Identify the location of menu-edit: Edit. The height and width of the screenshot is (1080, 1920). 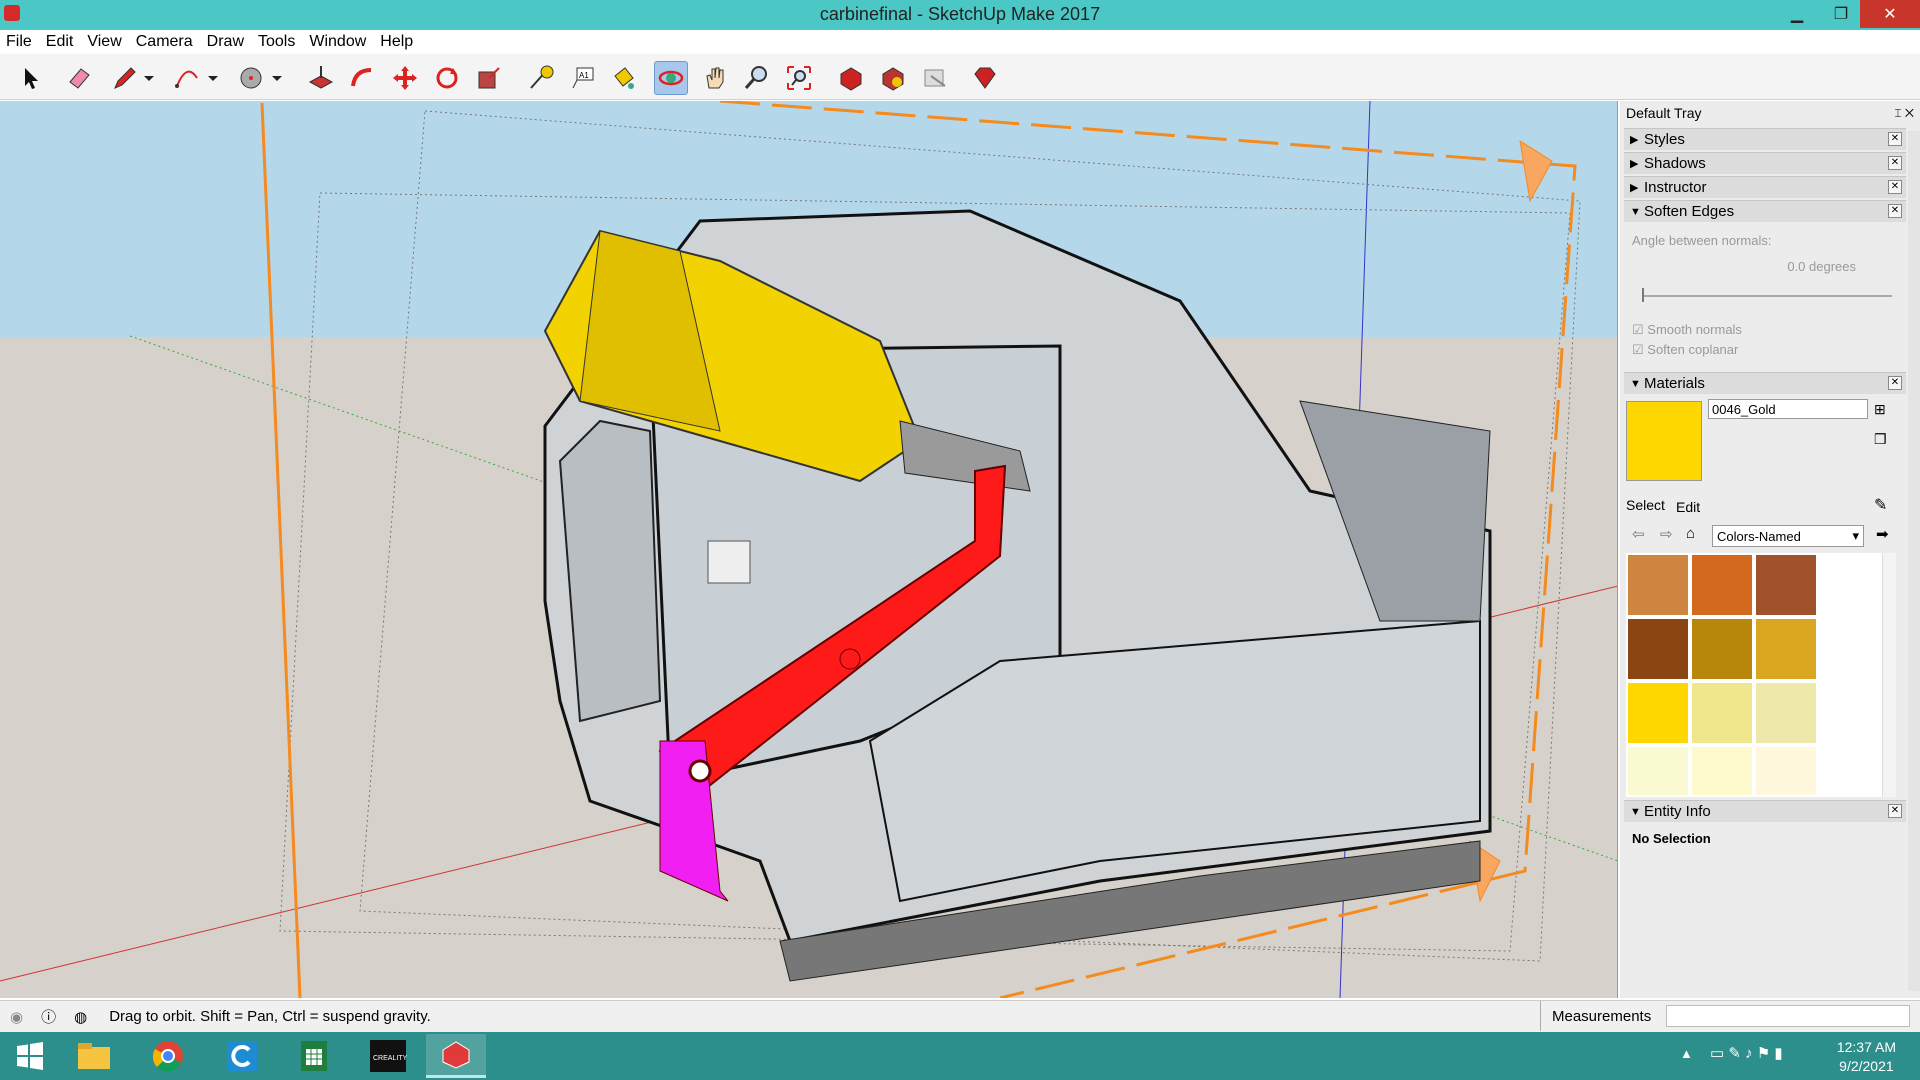
(60, 42).